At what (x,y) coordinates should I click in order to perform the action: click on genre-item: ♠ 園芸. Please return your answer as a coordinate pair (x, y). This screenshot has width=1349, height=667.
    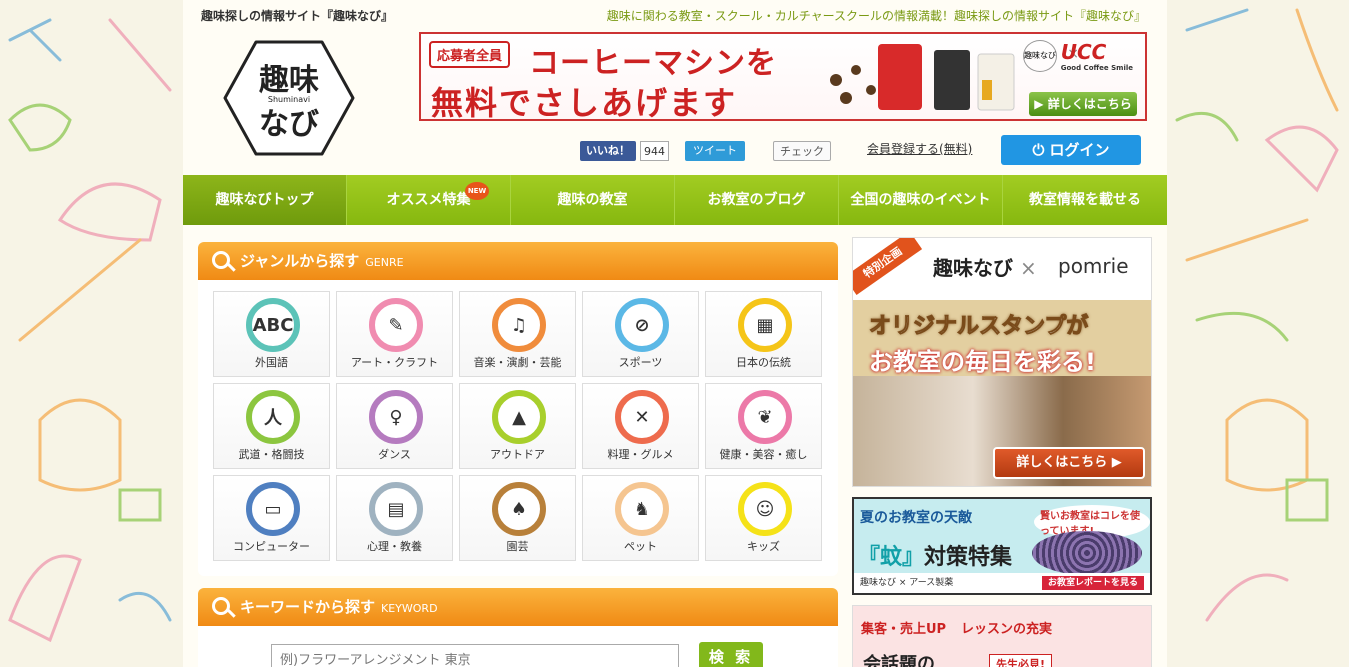
    Looking at the image, I should click on (517, 518).